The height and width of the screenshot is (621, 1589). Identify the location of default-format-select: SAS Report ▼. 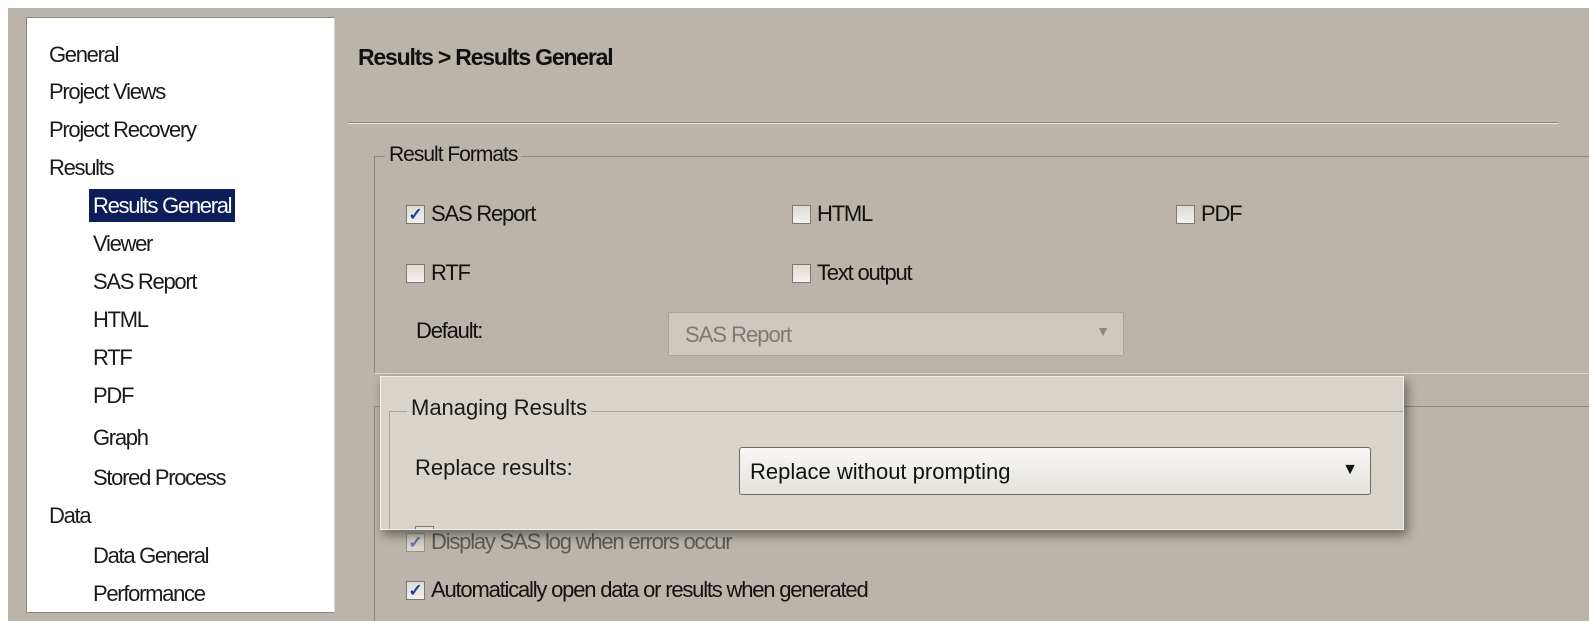
(896, 334).